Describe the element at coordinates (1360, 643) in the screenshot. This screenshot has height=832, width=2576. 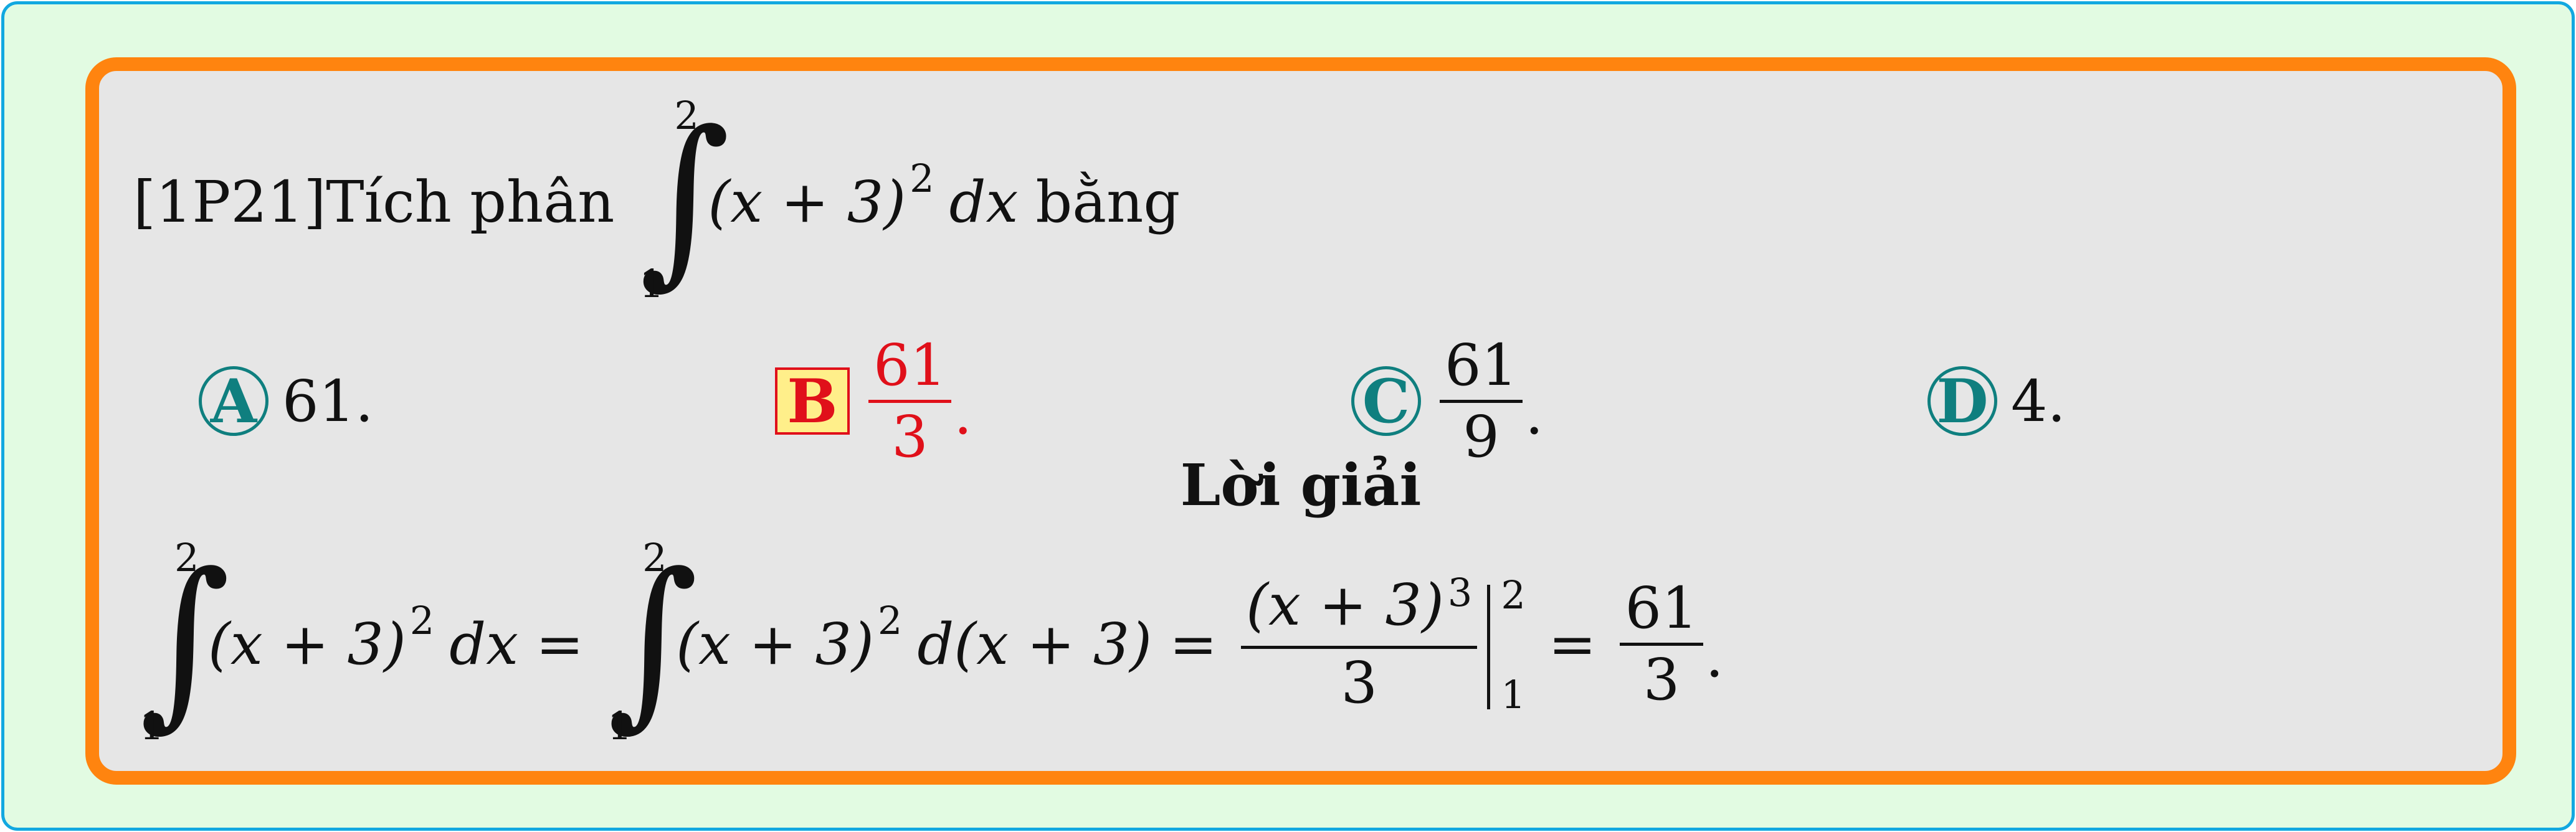
I see `antiderivative-fraction: (x + 3)3 3` at that location.